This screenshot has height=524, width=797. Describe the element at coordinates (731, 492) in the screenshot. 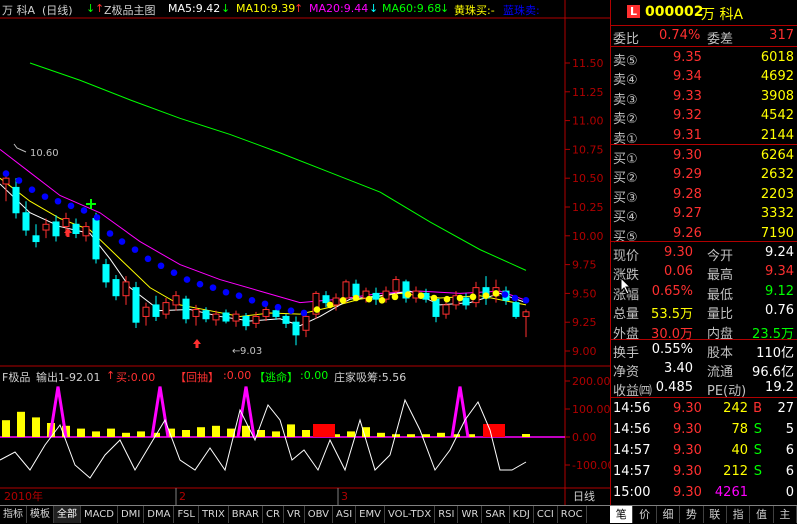

I see `tick-volume: 4261` at that location.